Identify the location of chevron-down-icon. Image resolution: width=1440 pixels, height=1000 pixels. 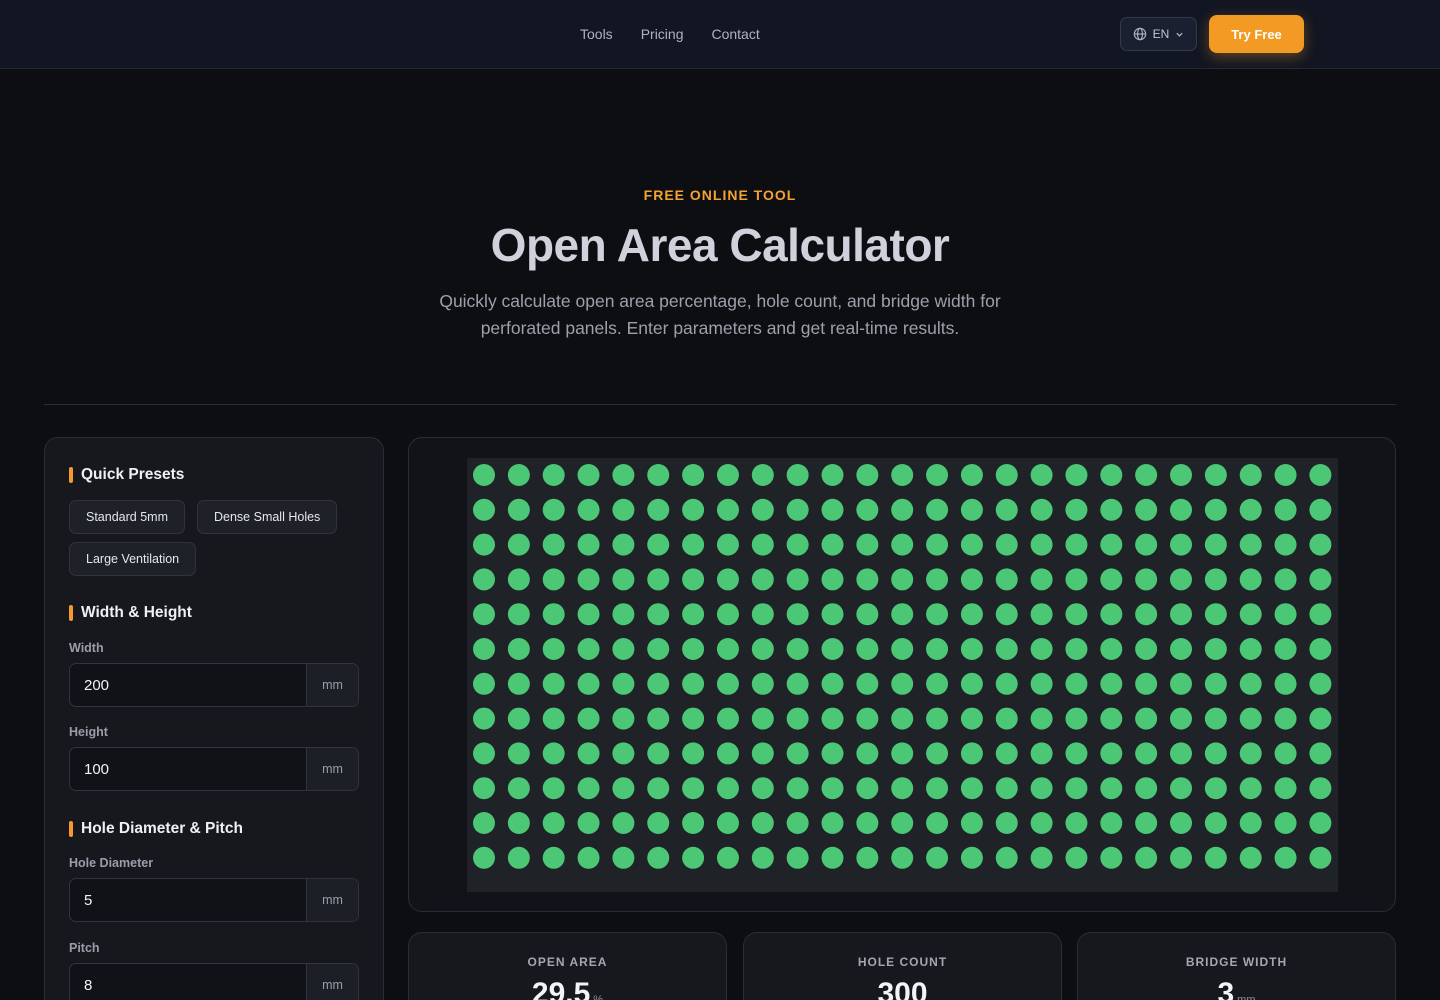
(1179, 34).